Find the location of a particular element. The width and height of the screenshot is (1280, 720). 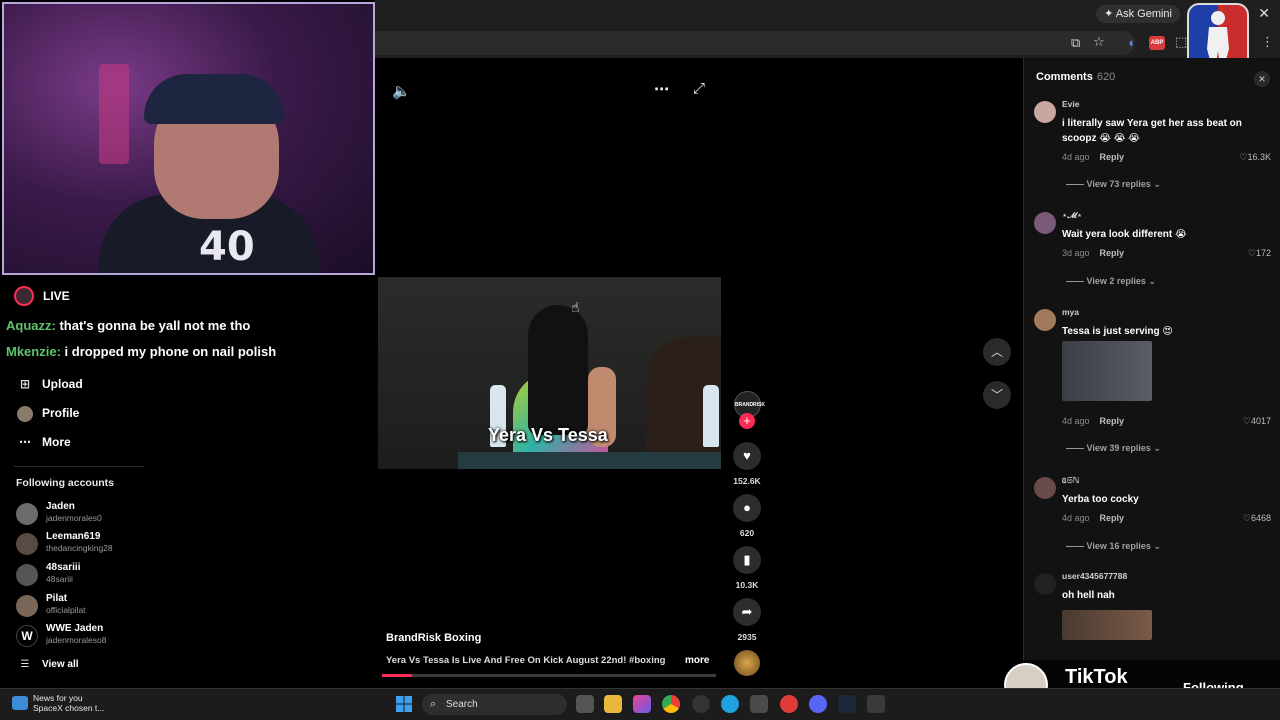

taskbar-search-label: Search is located at coordinates (462, 704).